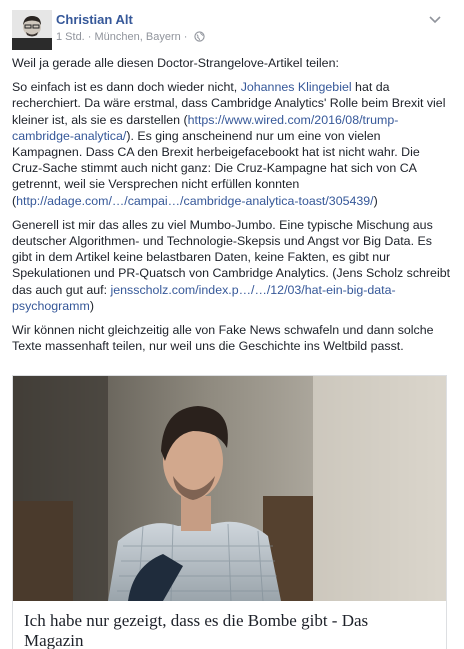 This screenshot has height=649, width=464. I want to click on post-meta: 1 Std. · München, Bayern ·, so click(130, 38).